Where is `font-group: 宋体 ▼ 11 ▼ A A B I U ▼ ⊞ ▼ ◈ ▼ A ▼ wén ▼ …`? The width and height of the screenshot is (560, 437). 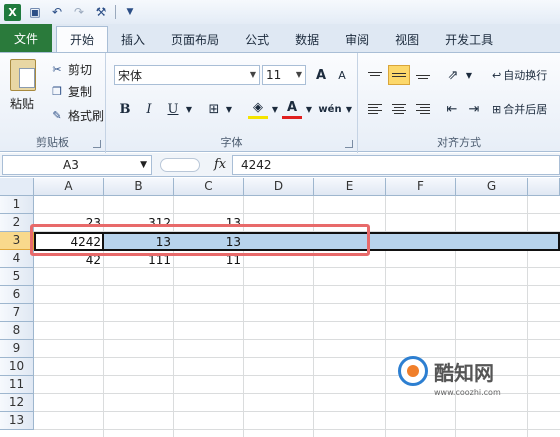
font-group: 宋体 ▼ 11 ▼ A A B I U ▼ ⊞ ▼ ◈ ▼ A ▼ wén ▼ … is located at coordinates (232, 103).